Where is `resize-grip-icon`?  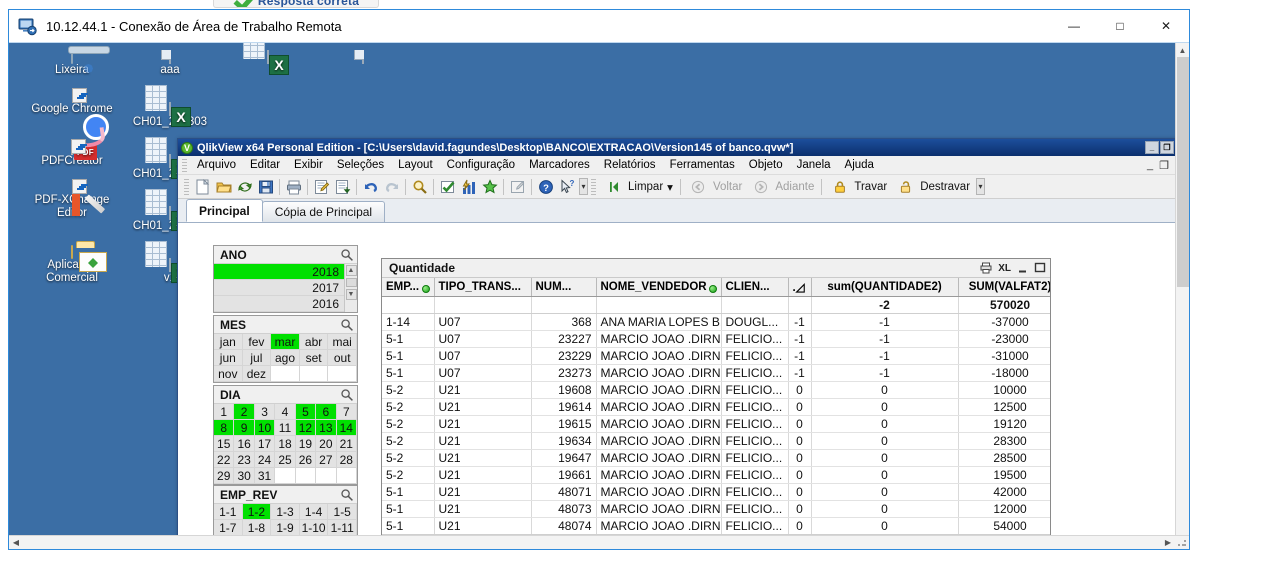
resize-grip-icon is located at coordinates (1182, 542).